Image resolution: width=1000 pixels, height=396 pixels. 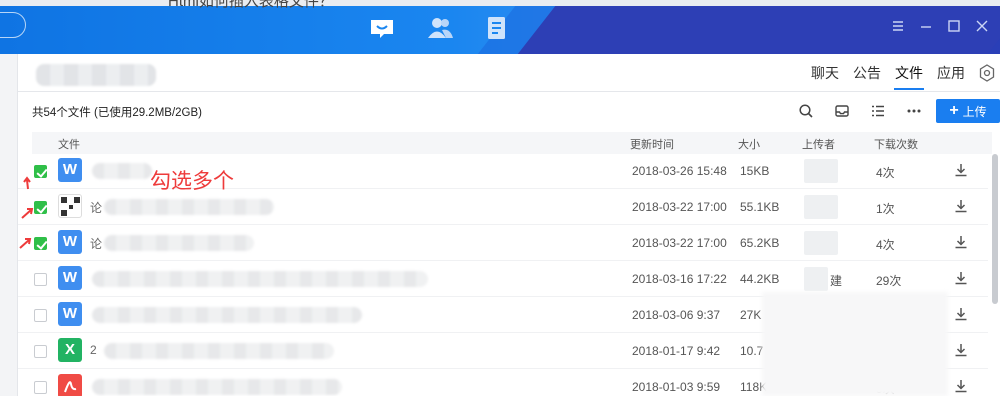 What do you see at coordinates (251, 5) in the screenshot?
I see `cut-off-heading: Html如何插入表格文件？` at bounding box center [251, 5].